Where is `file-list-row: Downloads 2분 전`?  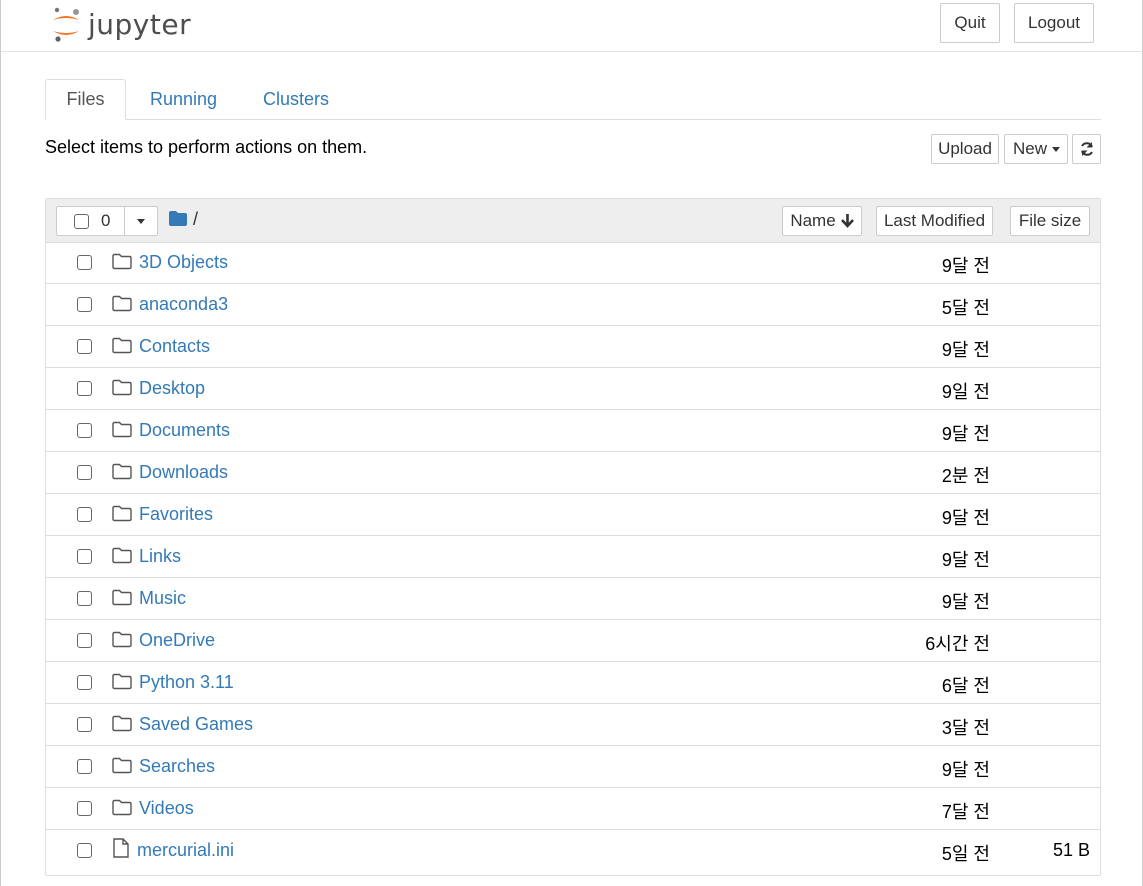
file-list-row: Downloads 2분 전 is located at coordinates (573, 473).